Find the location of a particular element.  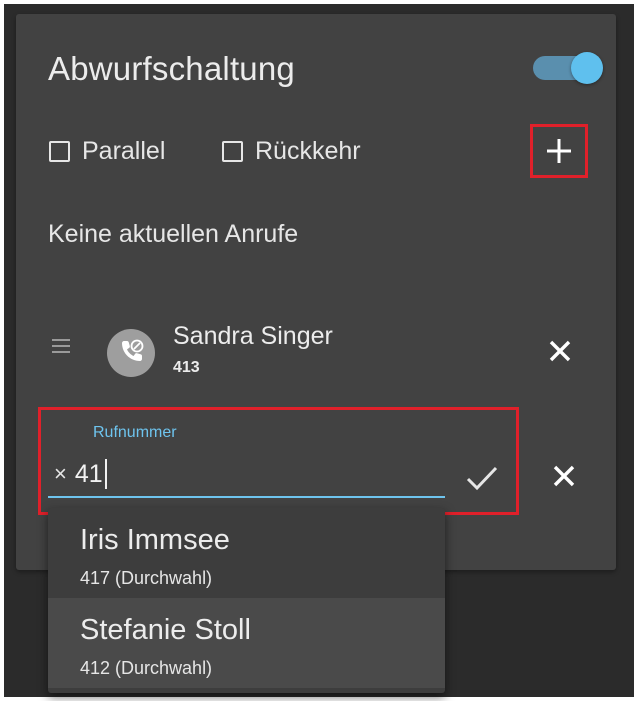

avatar is located at coordinates (131, 353).